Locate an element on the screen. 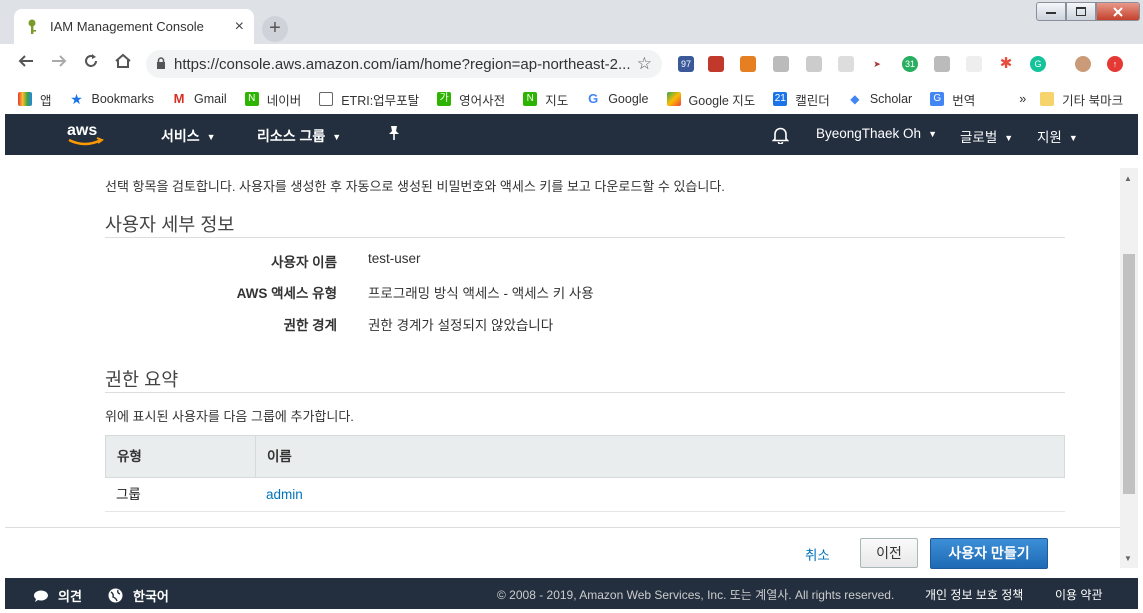 The image size is (1143, 613). bookmark-scholar: ◆ Scholar is located at coordinates (880, 99).